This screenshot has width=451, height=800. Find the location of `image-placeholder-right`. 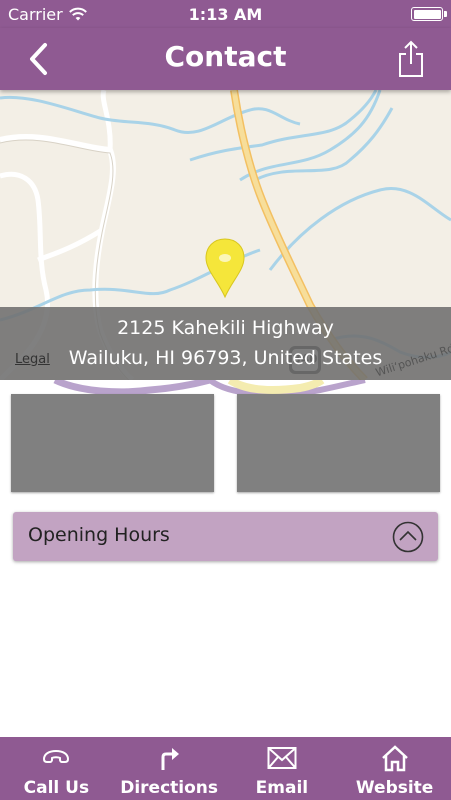

image-placeholder-right is located at coordinates (338, 443).